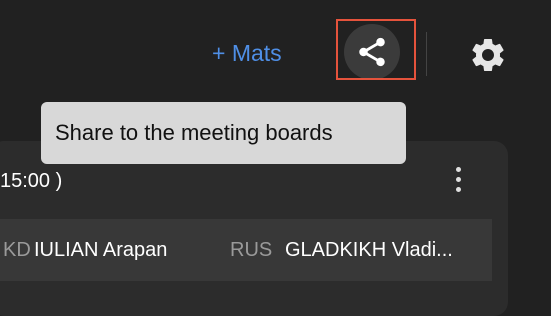 This screenshot has height=316, width=551. Describe the element at coordinates (251, 250) in the screenshot. I see `right-country-code: RUS` at that location.